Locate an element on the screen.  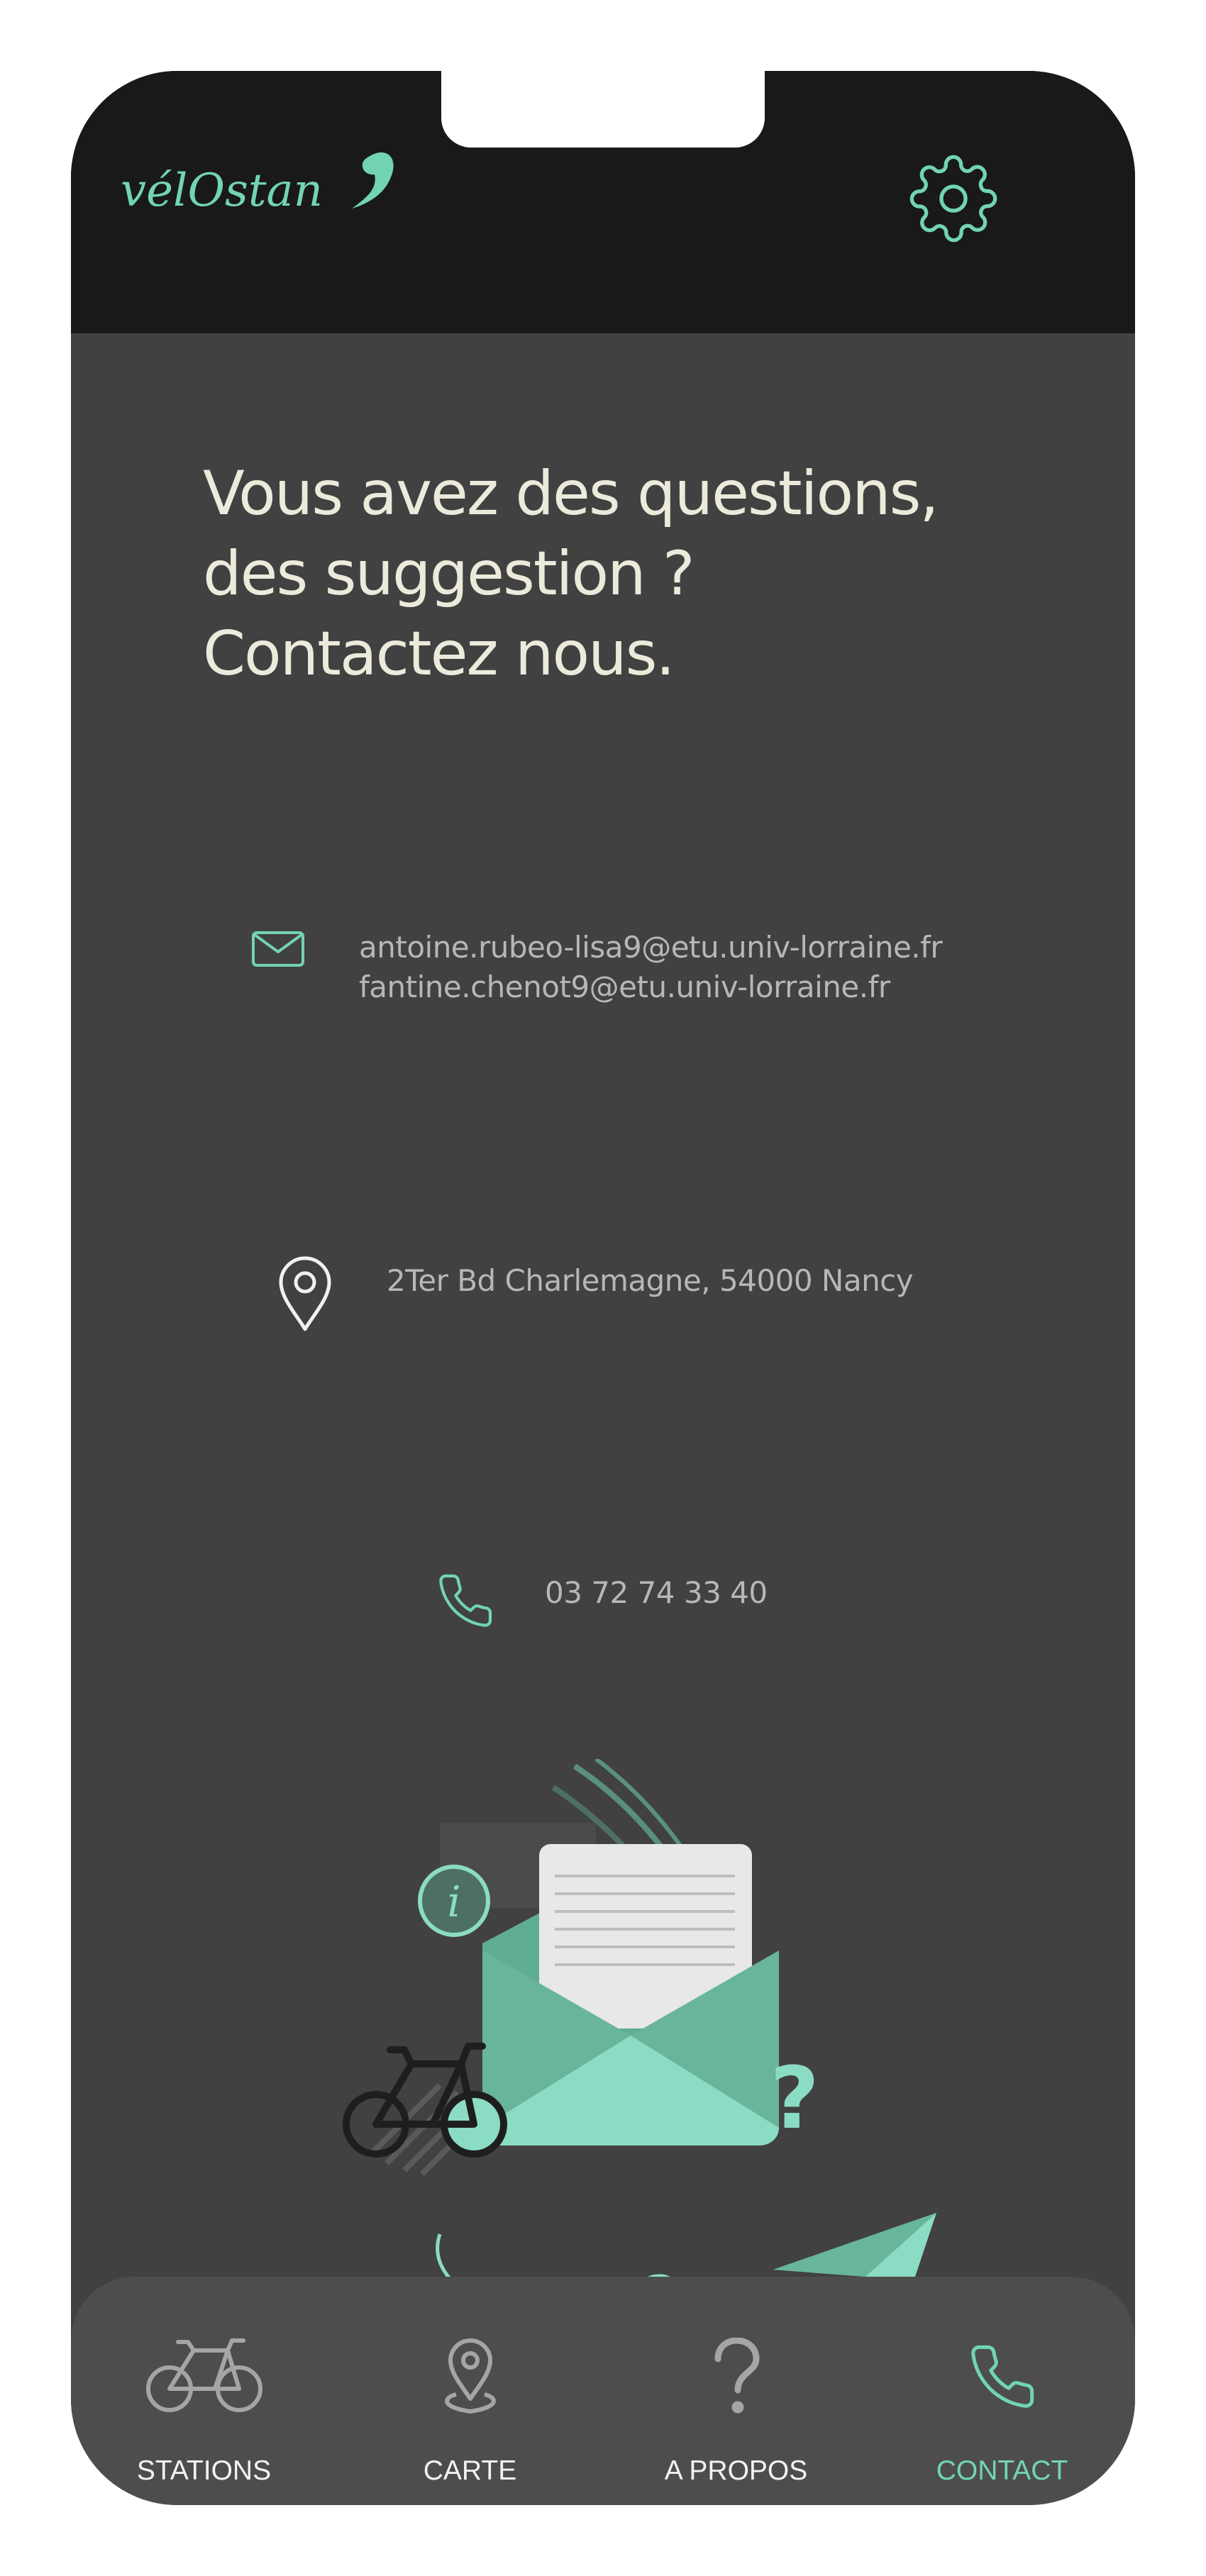
title-line: des suggestion ? is located at coordinates (449, 573).